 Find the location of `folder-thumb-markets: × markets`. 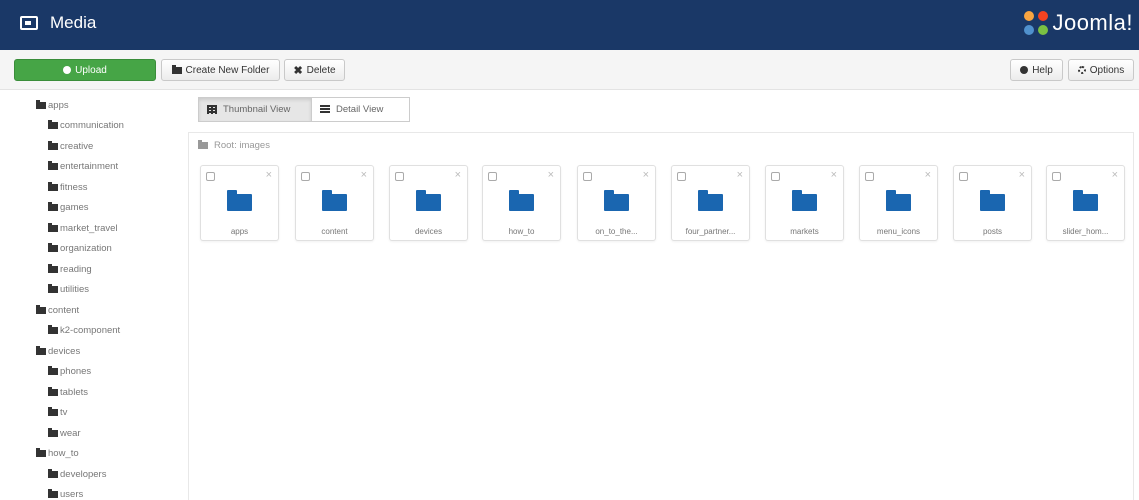

folder-thumb-markets: × markets is located at coordinates (804, 203).